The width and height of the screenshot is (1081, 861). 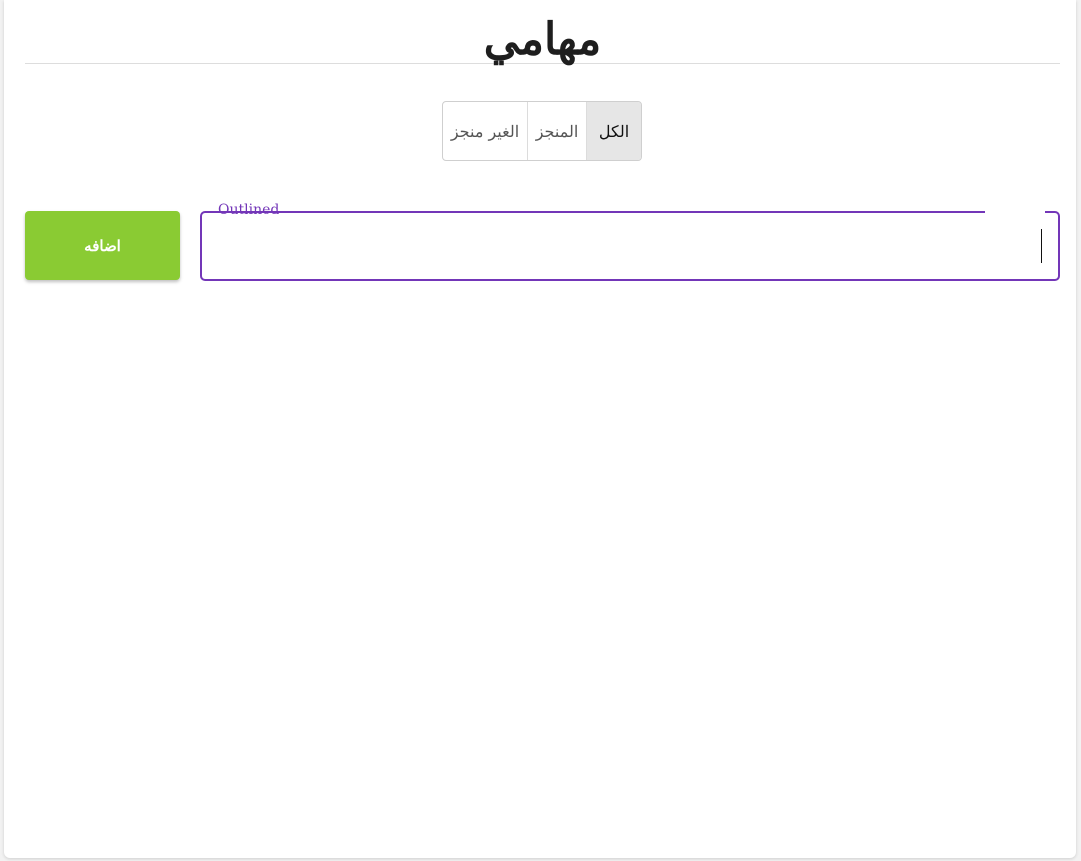 I want to click on header: مهامي, so click(x=542, y=32).